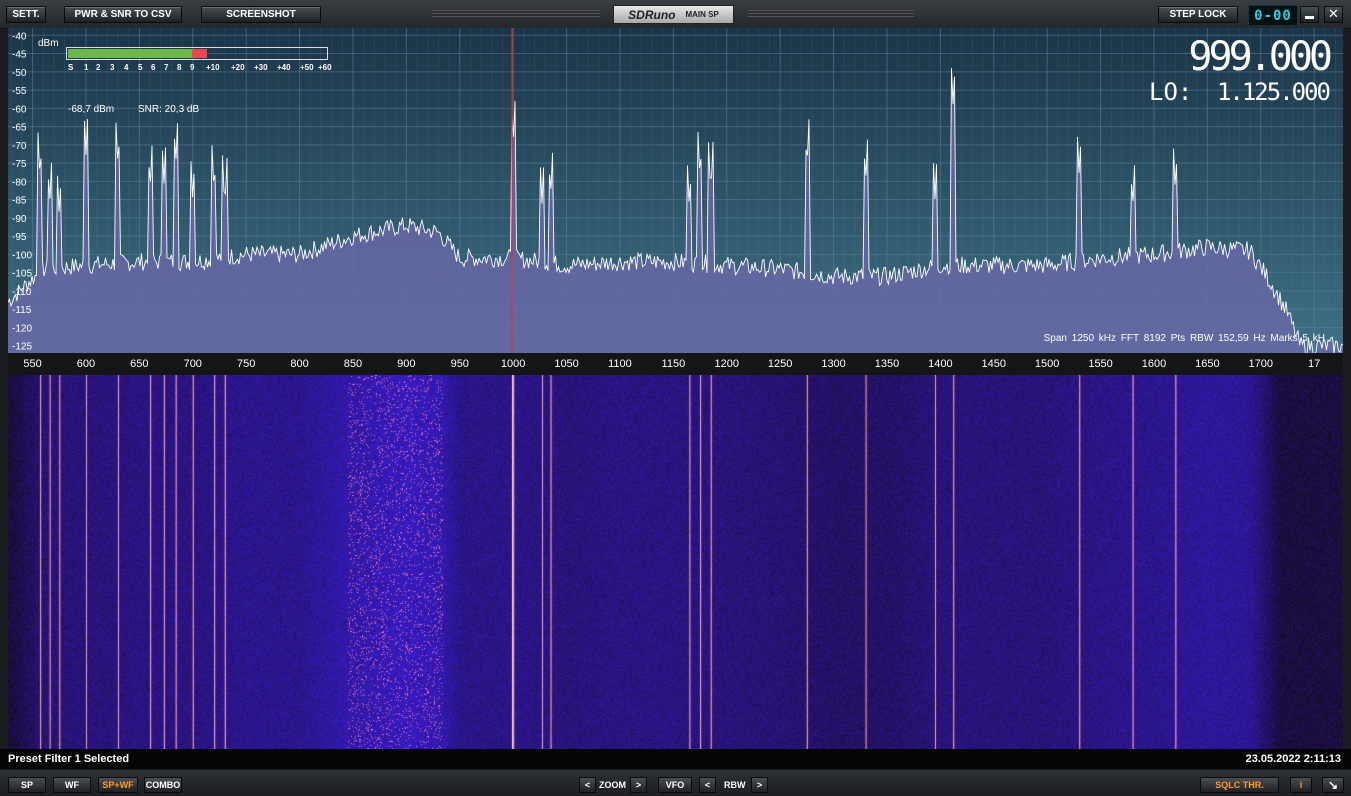 The image size is (1351, 796). What do you see at coordinates (192, 67) in the screenshot?
I see `s-meter-scale-label: 9` at bounding box center [192, 67].